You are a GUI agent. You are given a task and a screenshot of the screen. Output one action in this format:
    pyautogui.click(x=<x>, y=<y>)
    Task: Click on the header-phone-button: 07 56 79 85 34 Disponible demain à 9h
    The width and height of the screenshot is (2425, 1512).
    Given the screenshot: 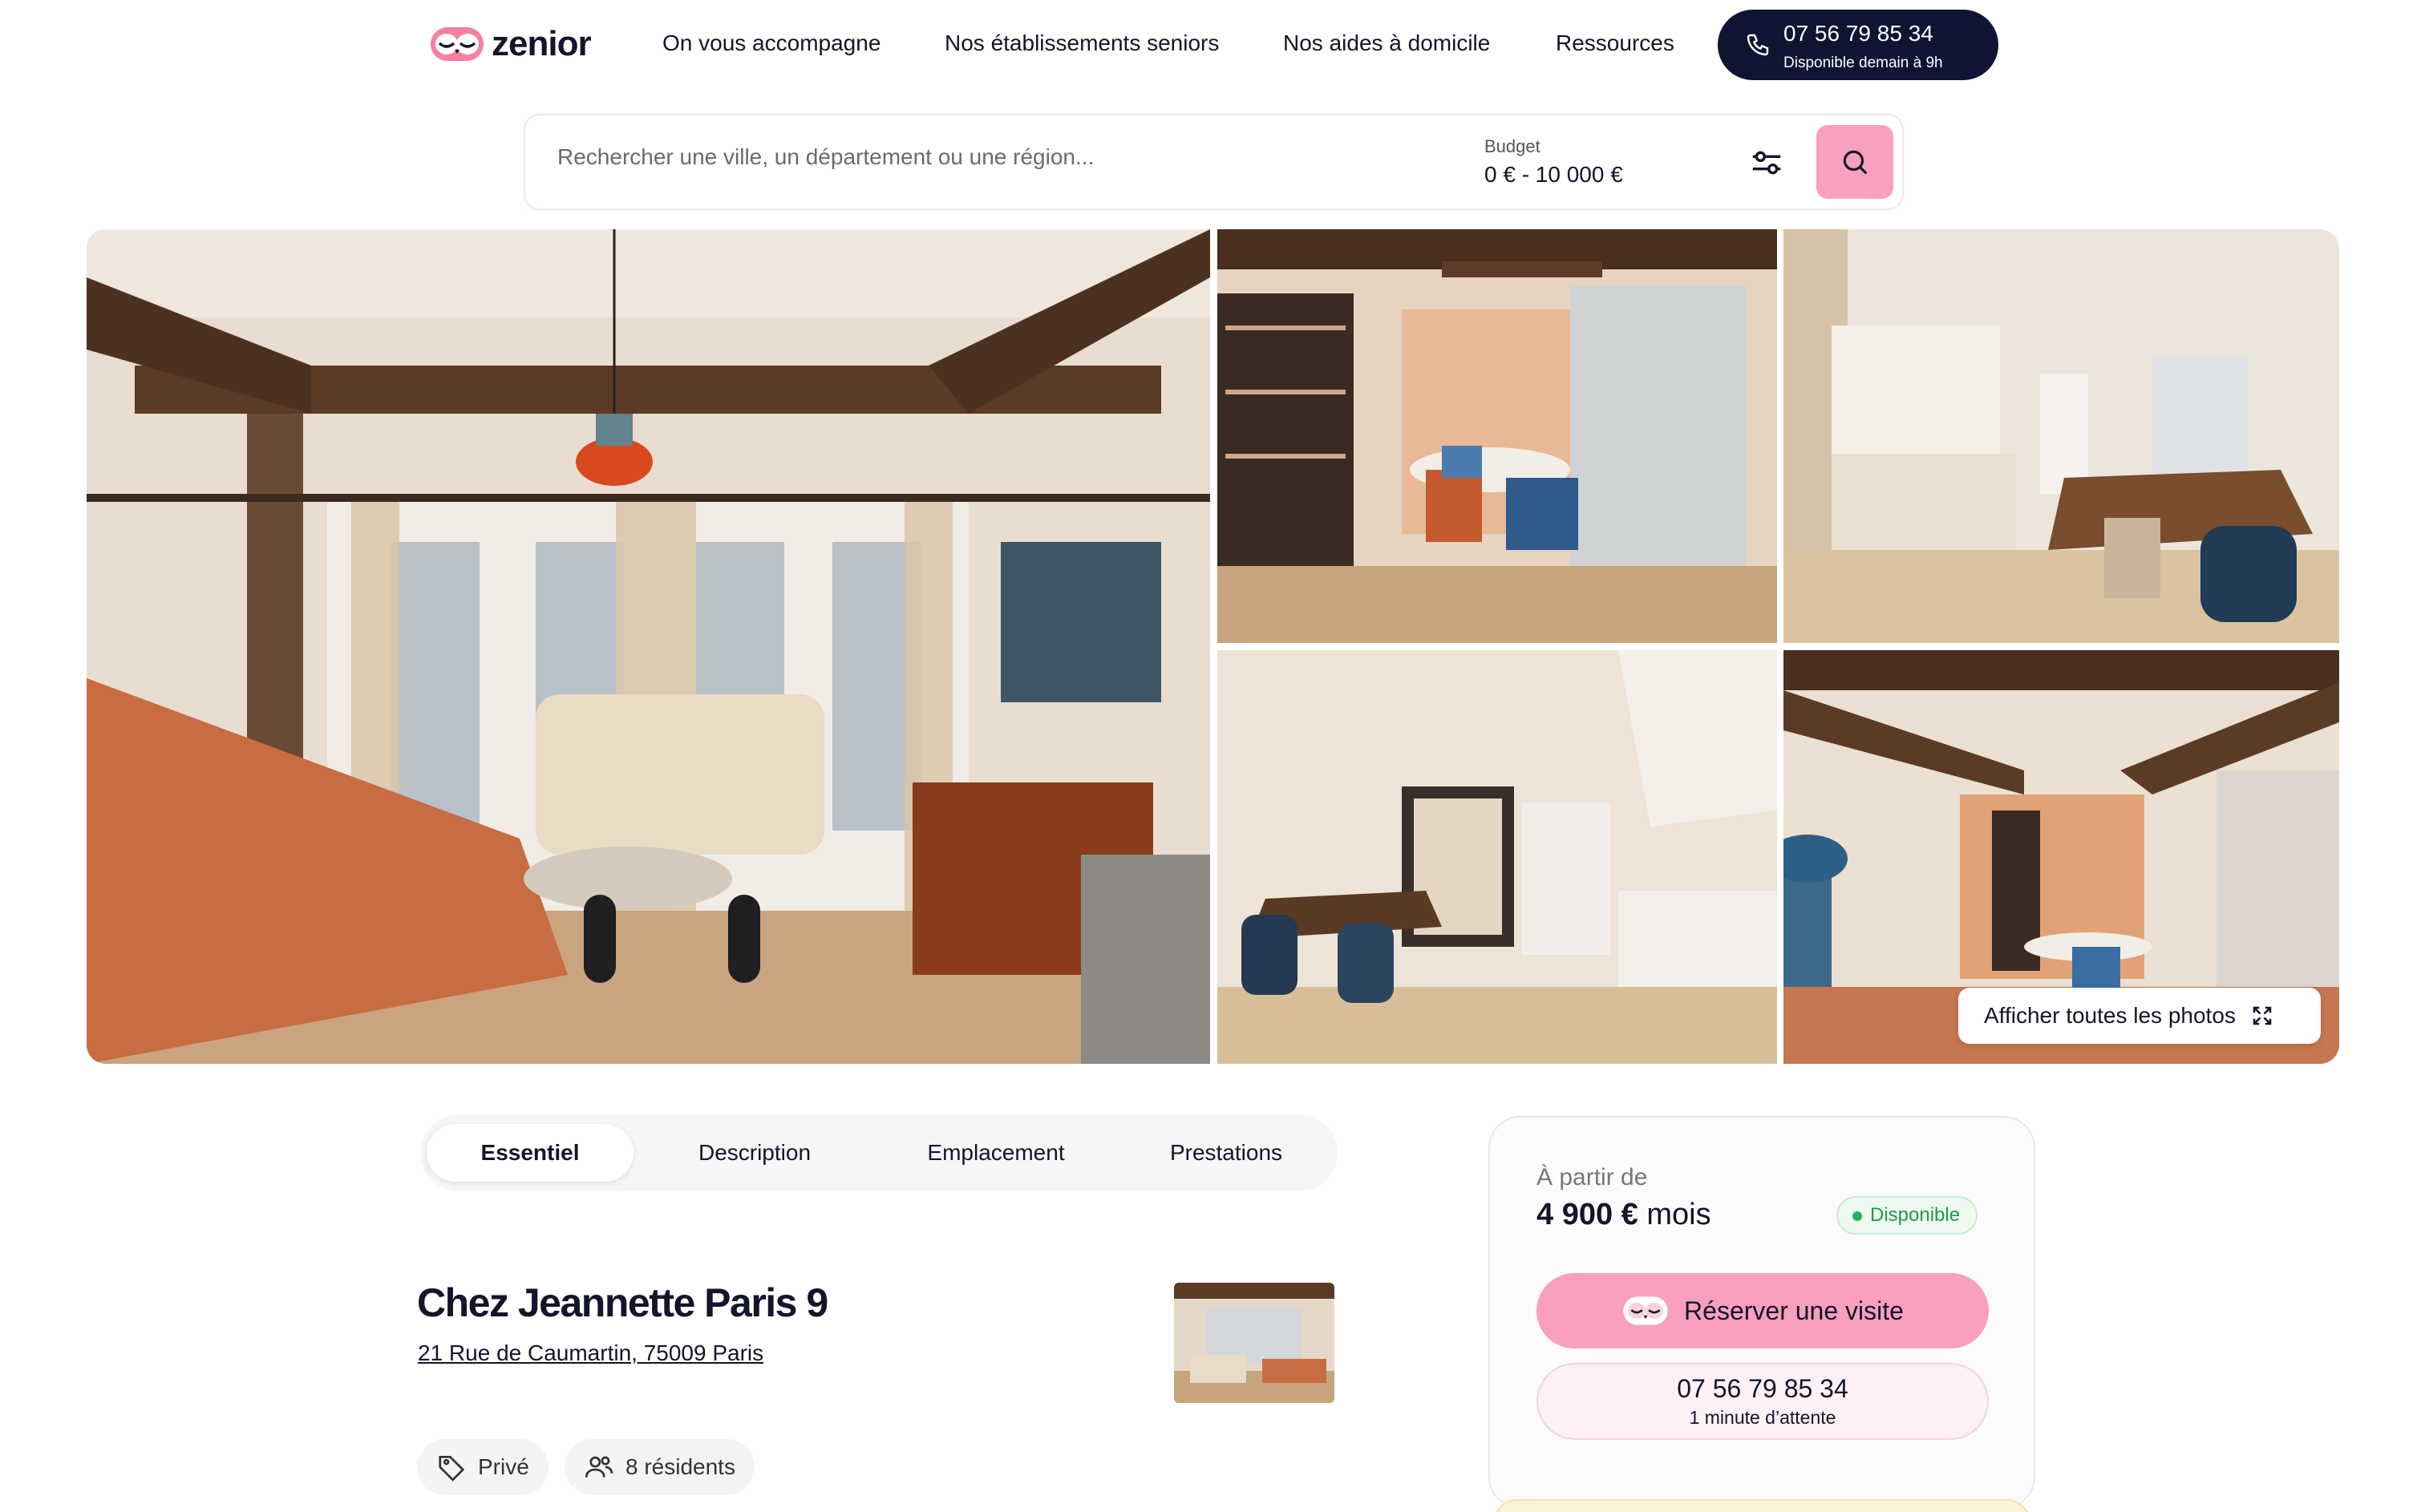 What is the action you would take?
    pyautogui.click(x=1858, y=45)
    